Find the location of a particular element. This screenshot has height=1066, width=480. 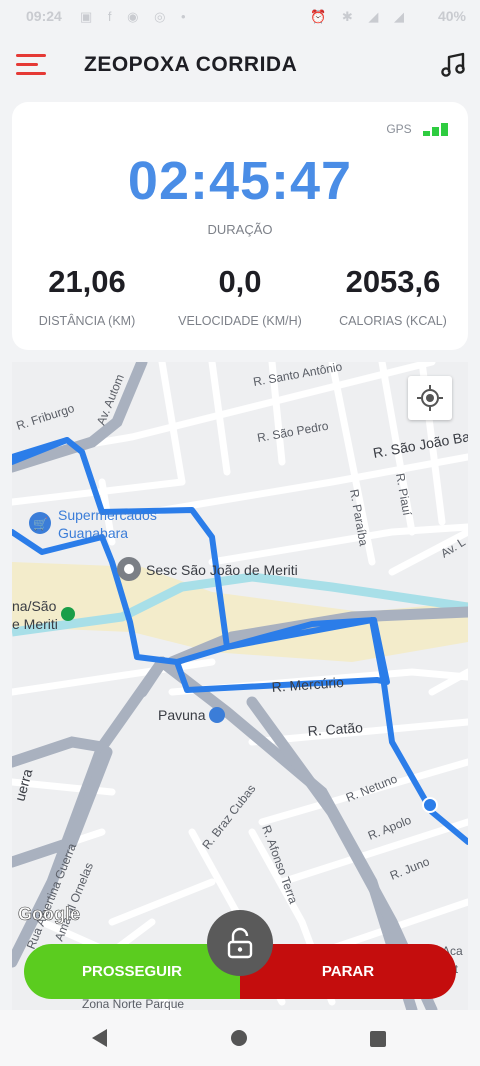

music-button is located at coordinates (453, 65).